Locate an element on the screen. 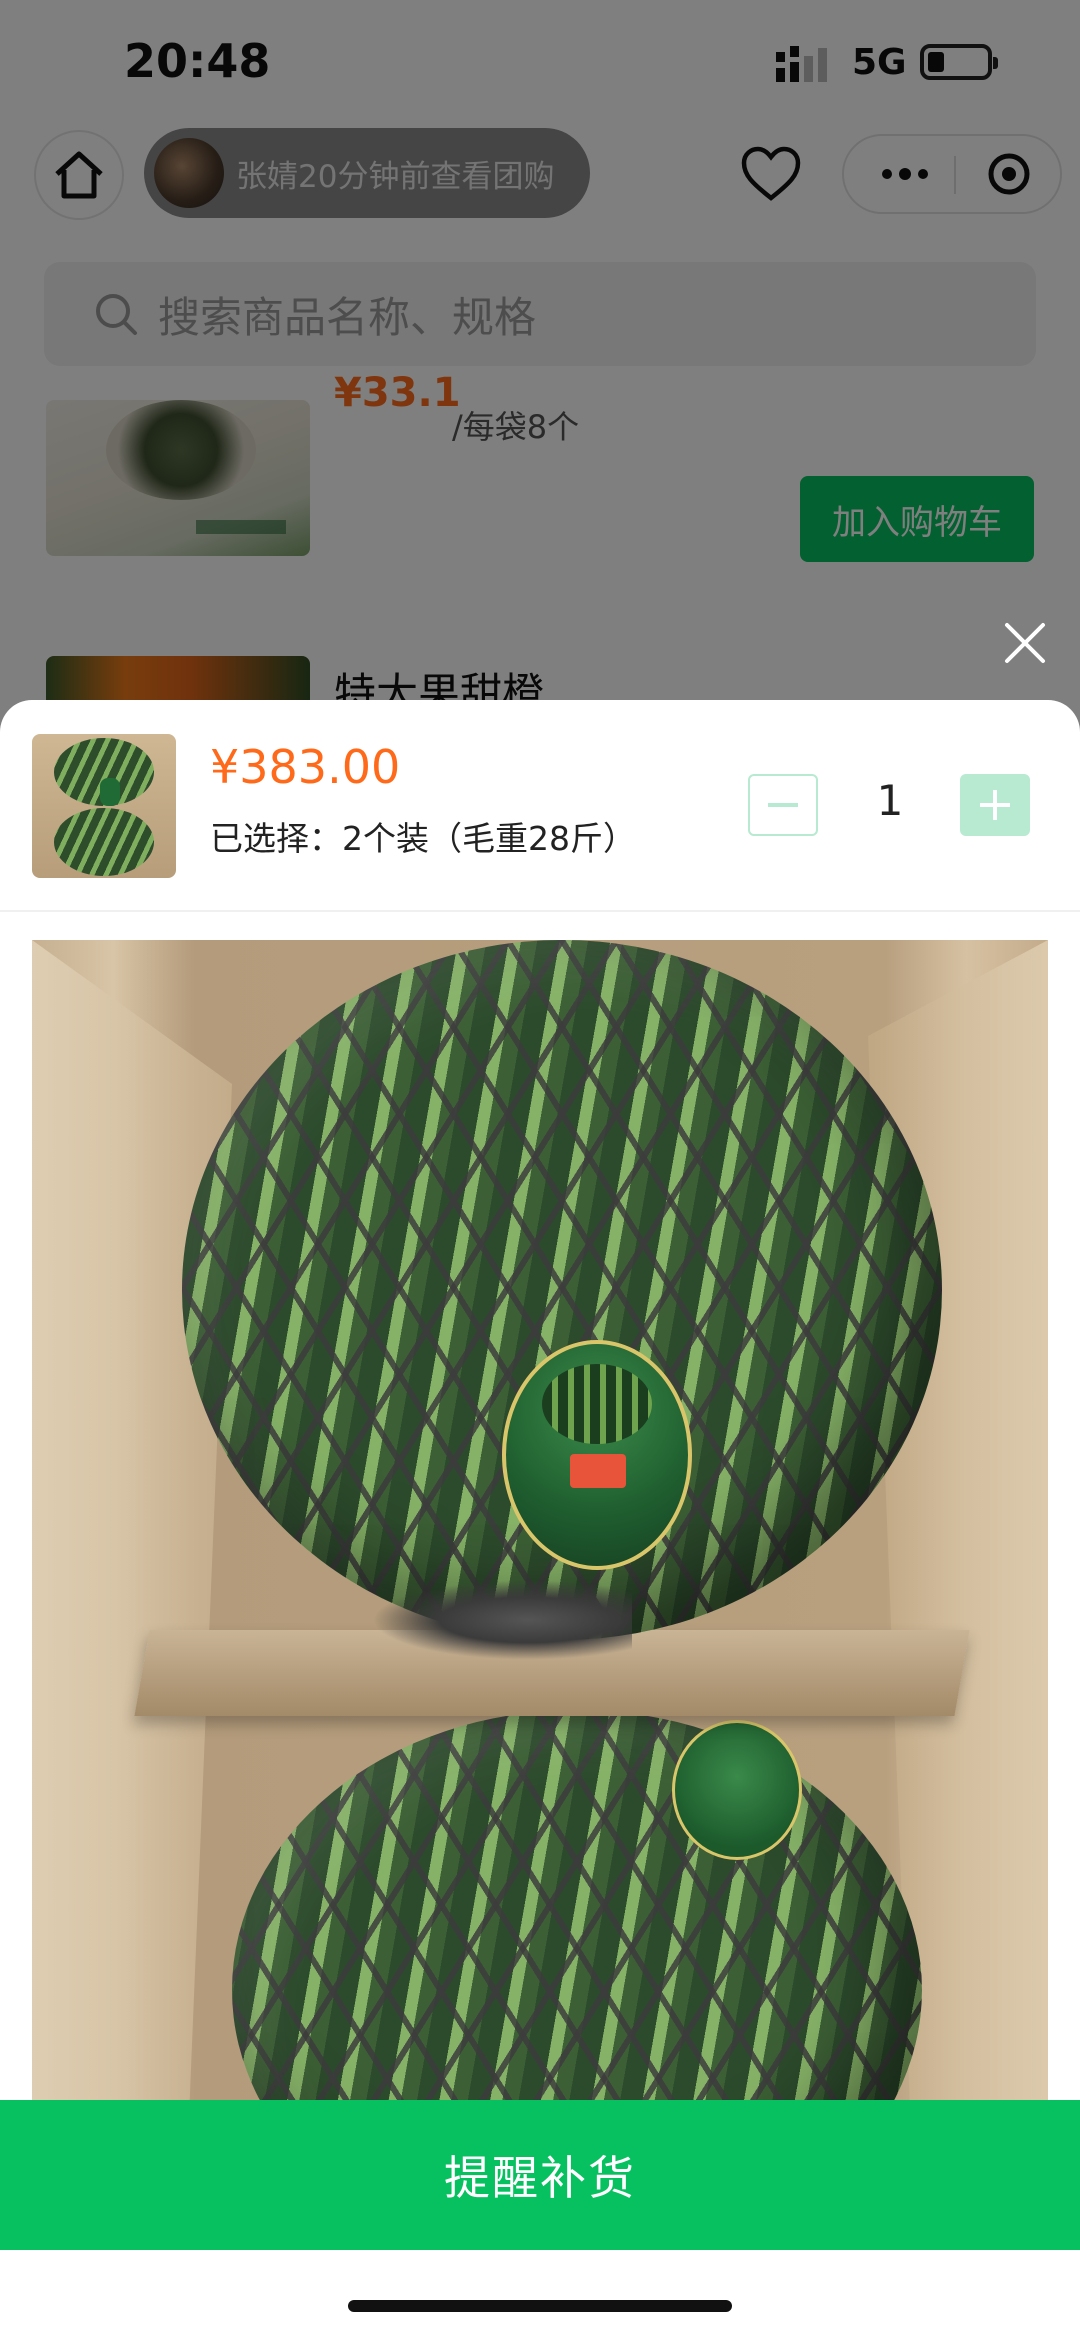  close-icon is located at coordinates (1025, 643).